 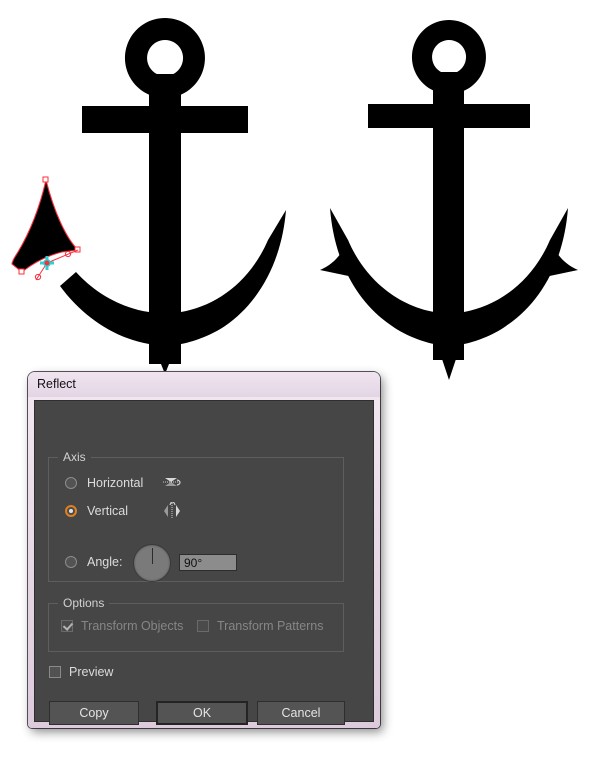 I want to click on checkbox-transform-objects, so click(x=67, y=626).